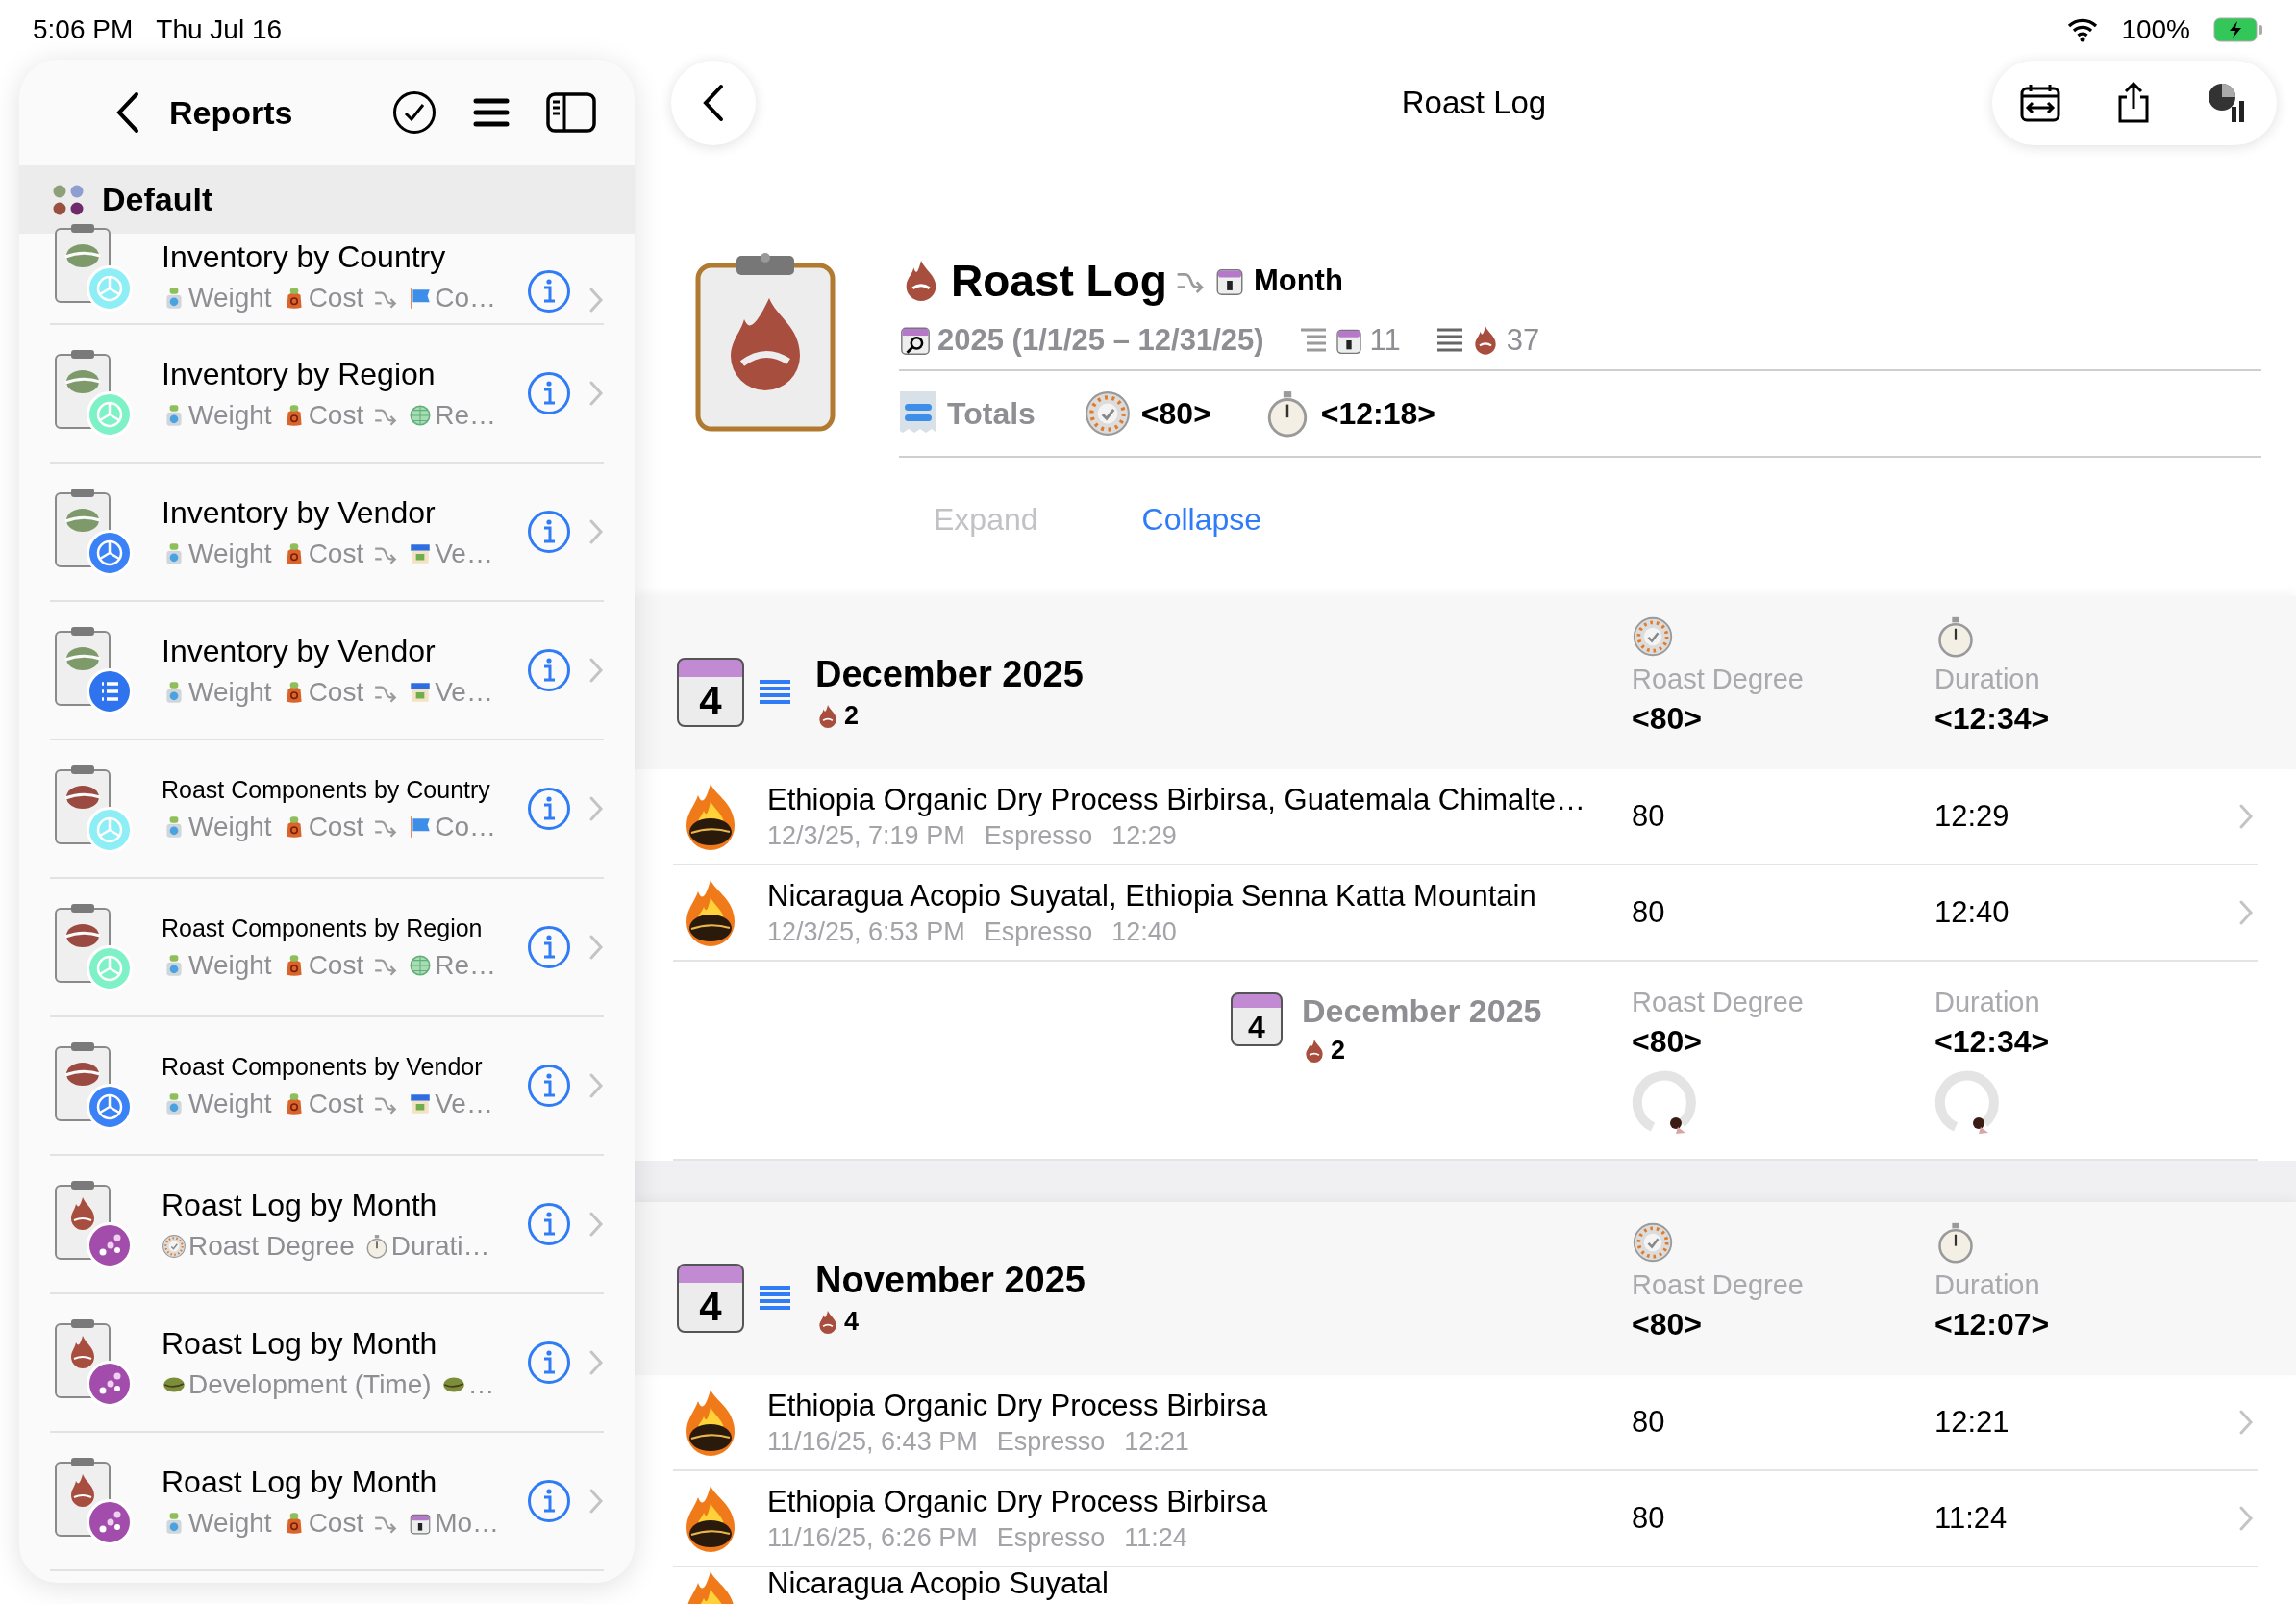 This screenshot has height=1604, width=2296. What do you see at coordinates (1385, 340) in the screenshot?
I see `month-count: 11` at bounding box center [1385, 340].